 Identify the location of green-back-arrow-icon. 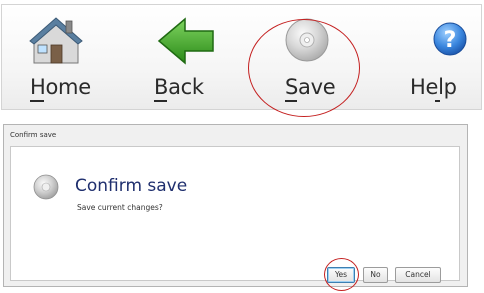
(185, 41).